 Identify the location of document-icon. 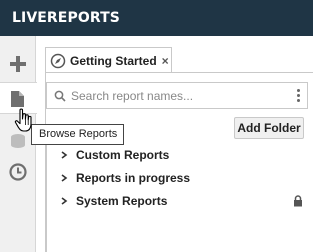
(17, 99).